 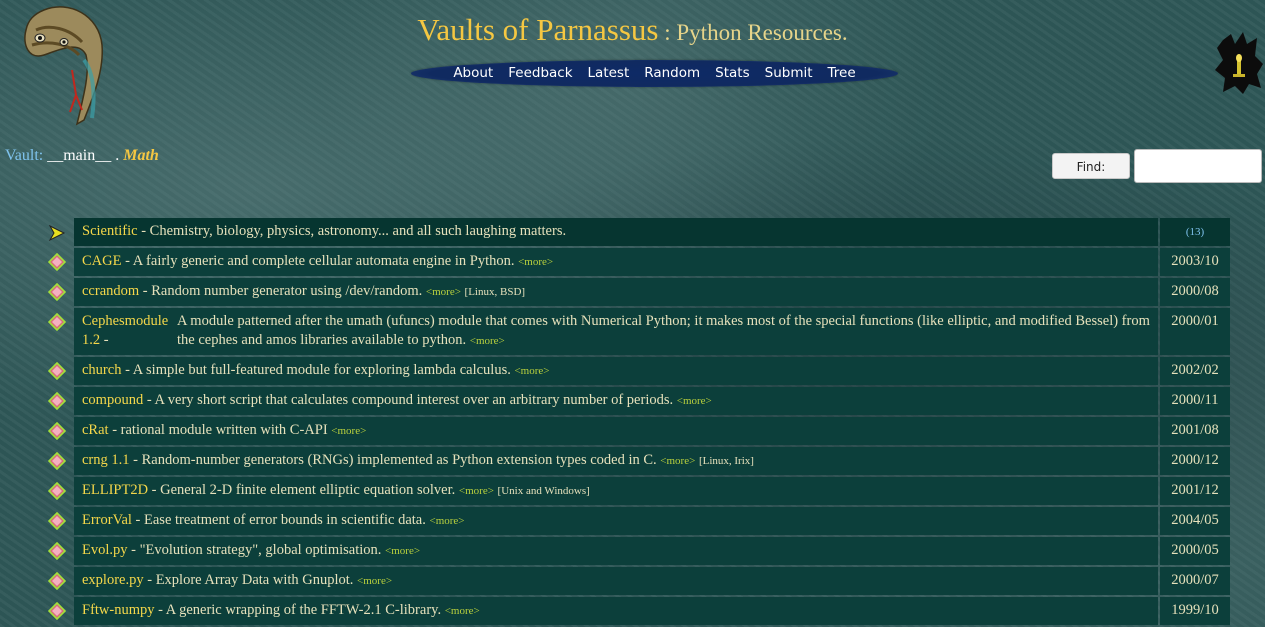 I want to click on breadcrumb-label: Vault:, so click(x=24, y=155).